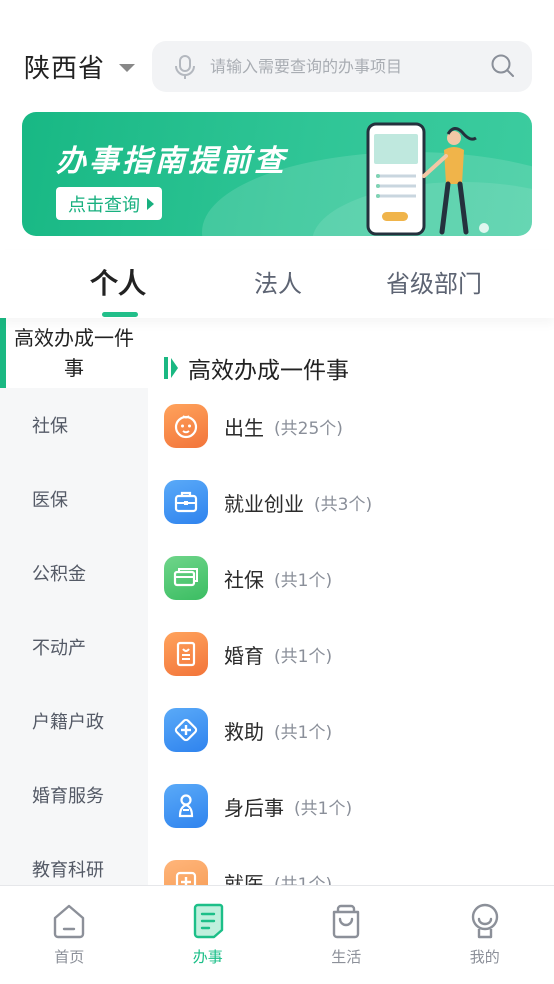 The height and width of the screenshot is (984, 554). I want to click on sidebar-item-medical-insurance: 医保, so click(74, 499).